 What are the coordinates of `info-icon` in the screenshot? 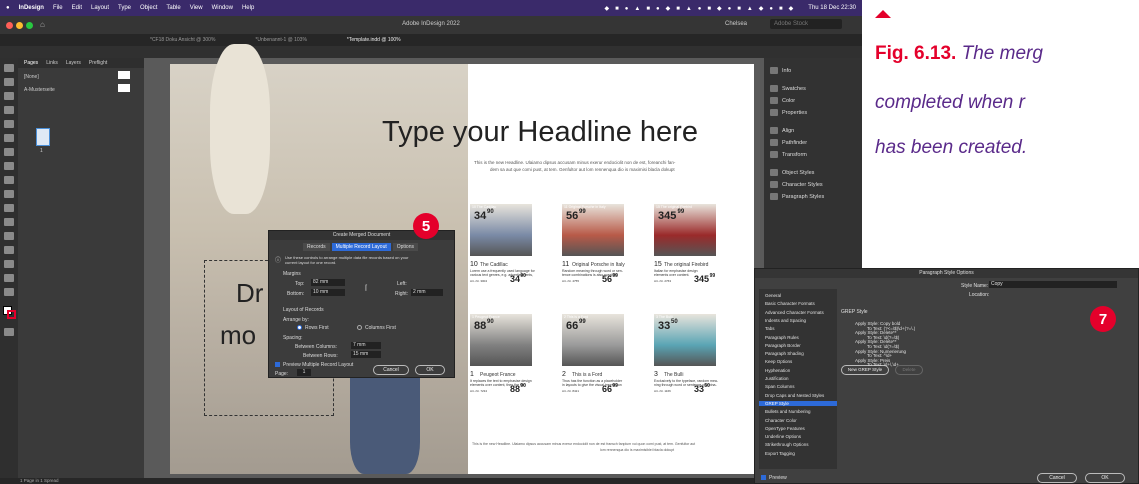 It's located at (774, 70).